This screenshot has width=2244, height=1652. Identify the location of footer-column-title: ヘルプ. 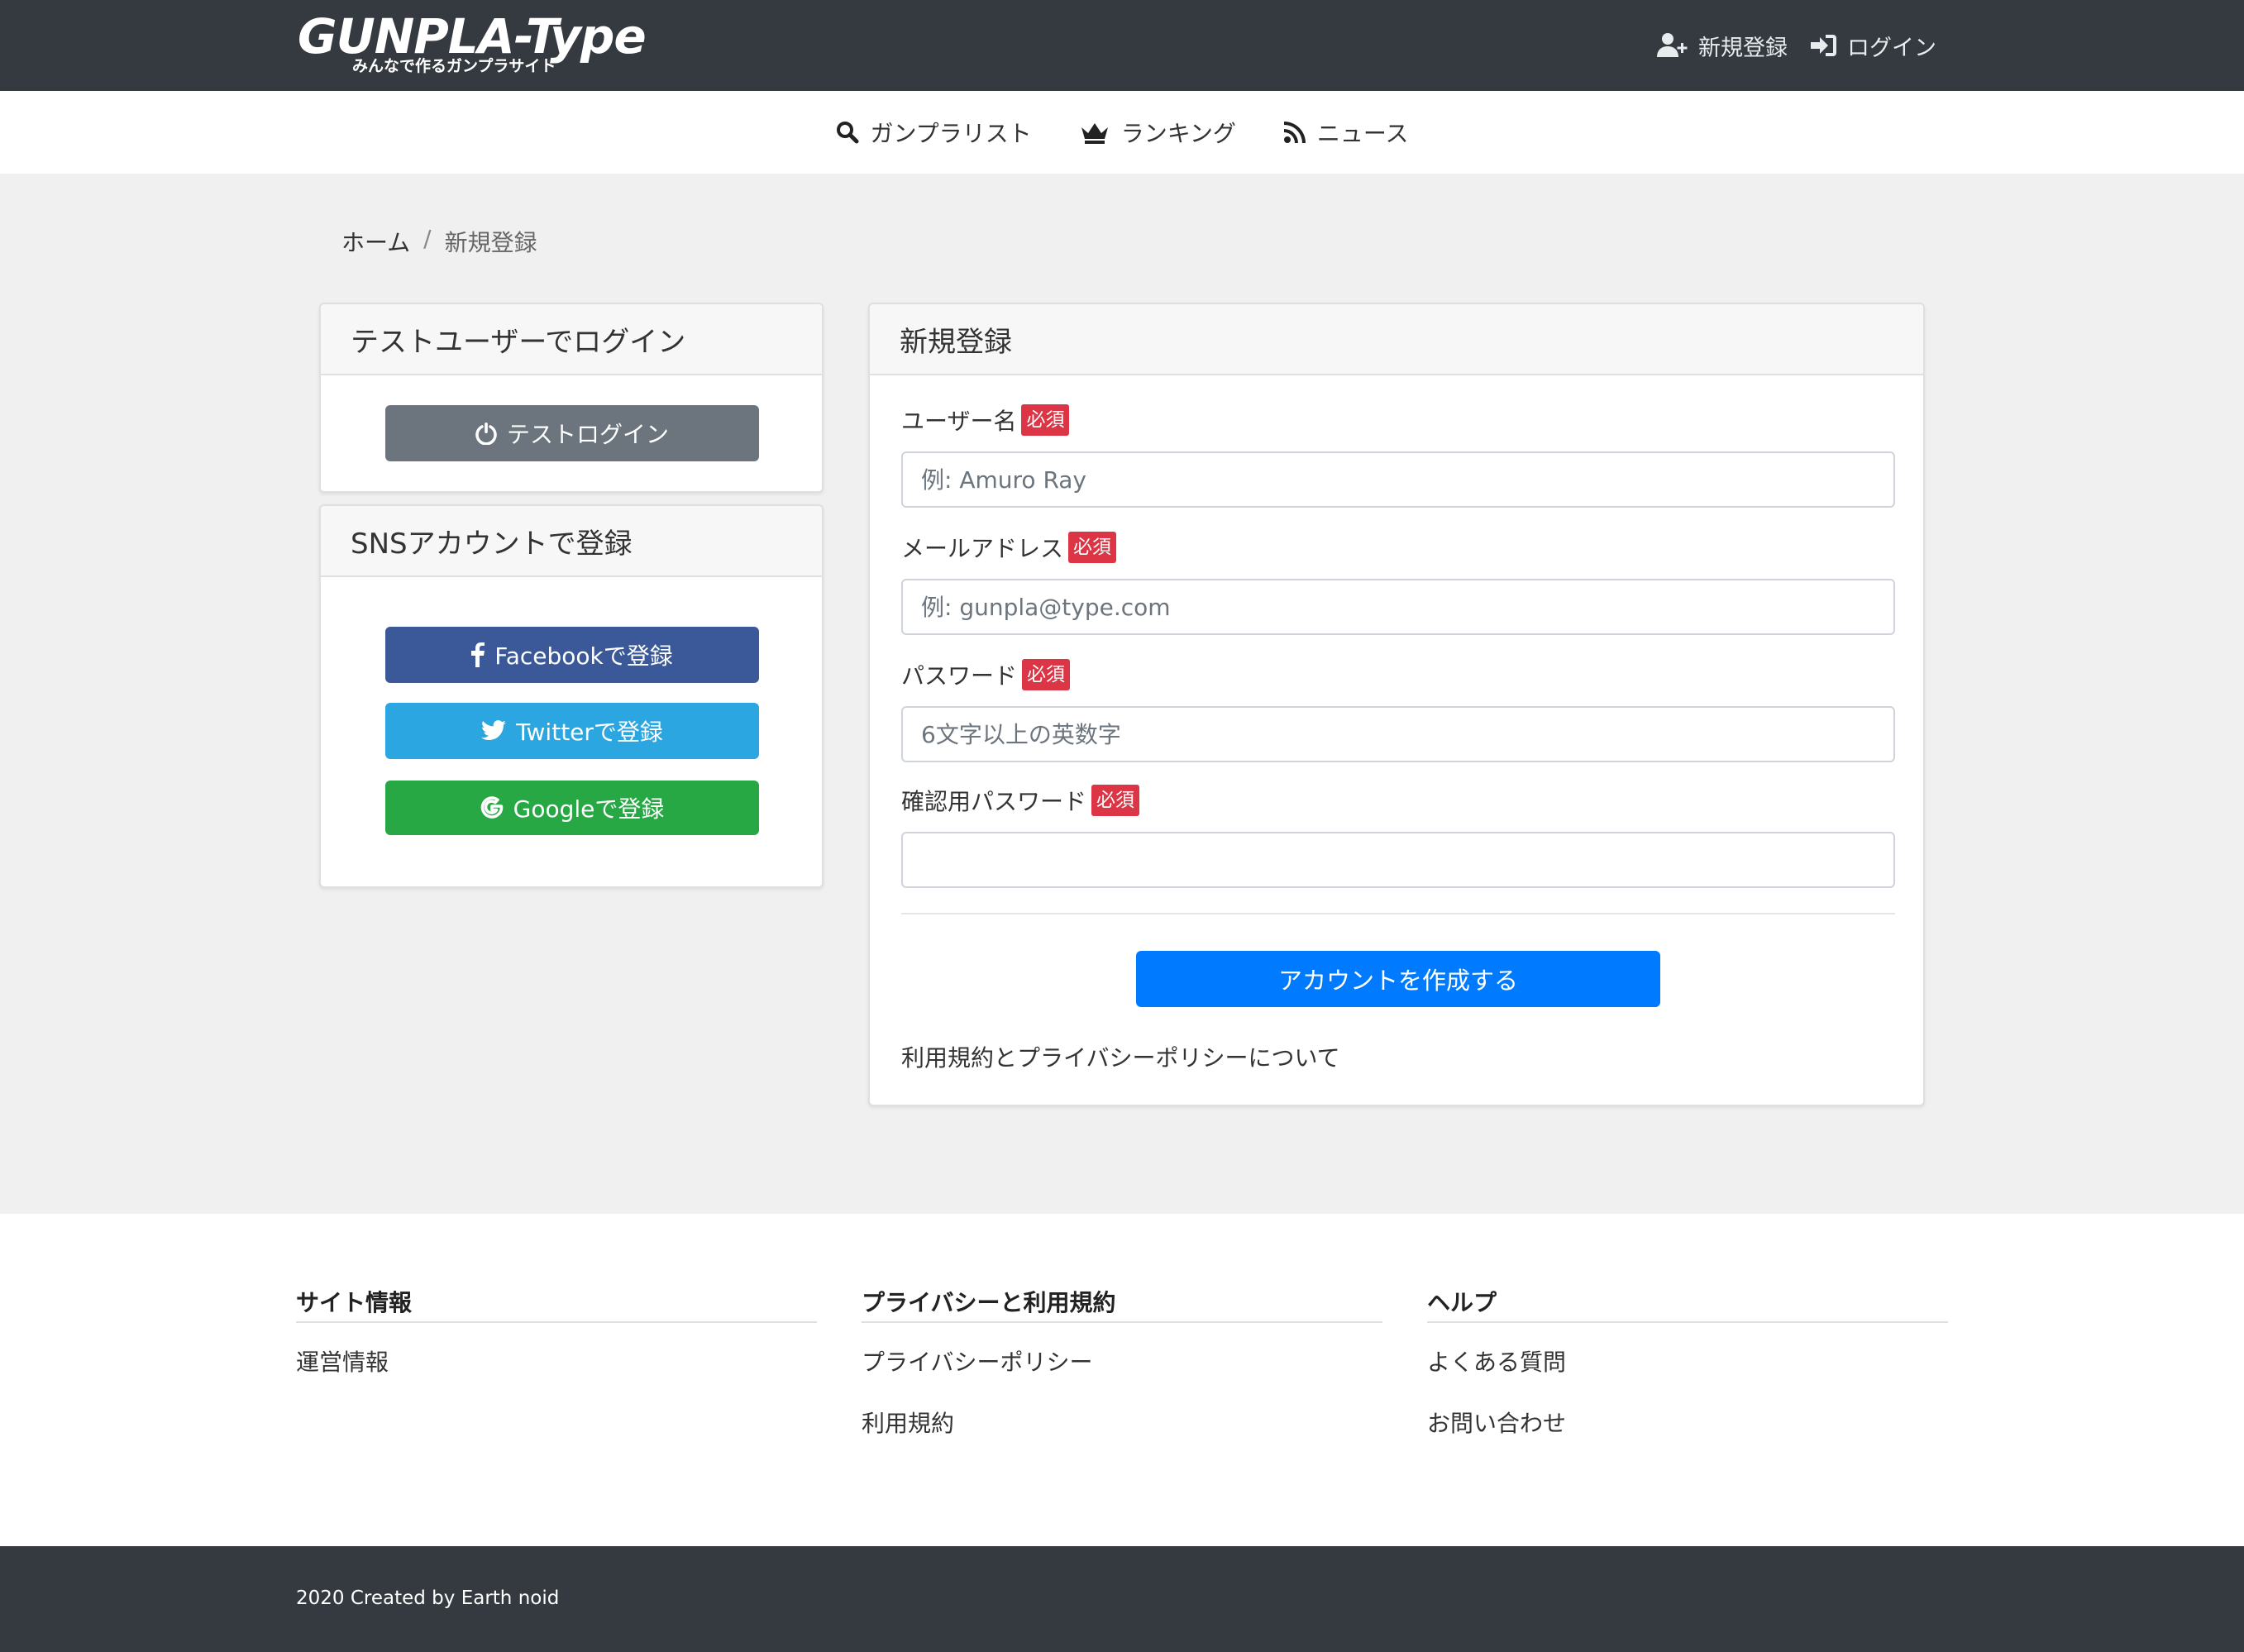
(1687, 1304).